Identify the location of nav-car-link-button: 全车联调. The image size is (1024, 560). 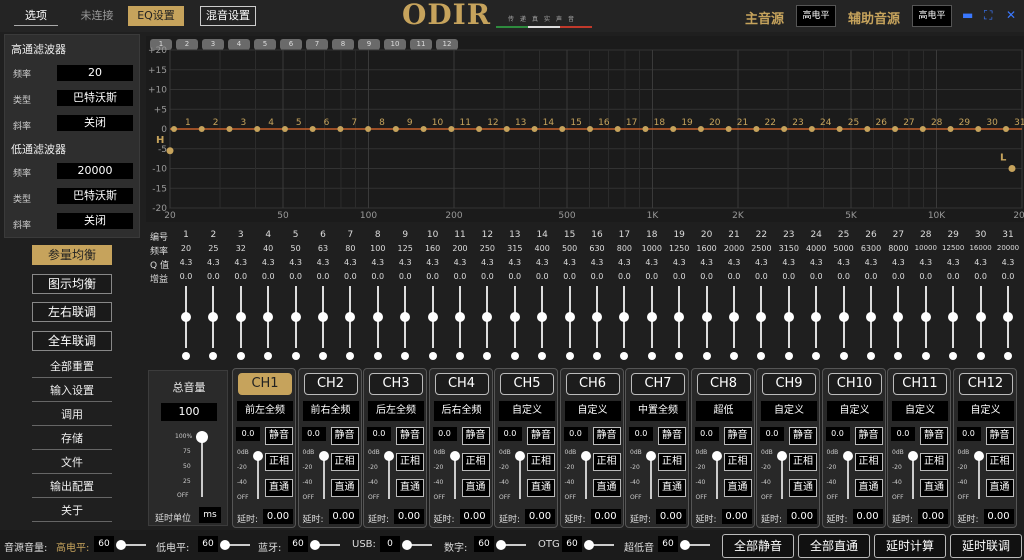
(72, 341).